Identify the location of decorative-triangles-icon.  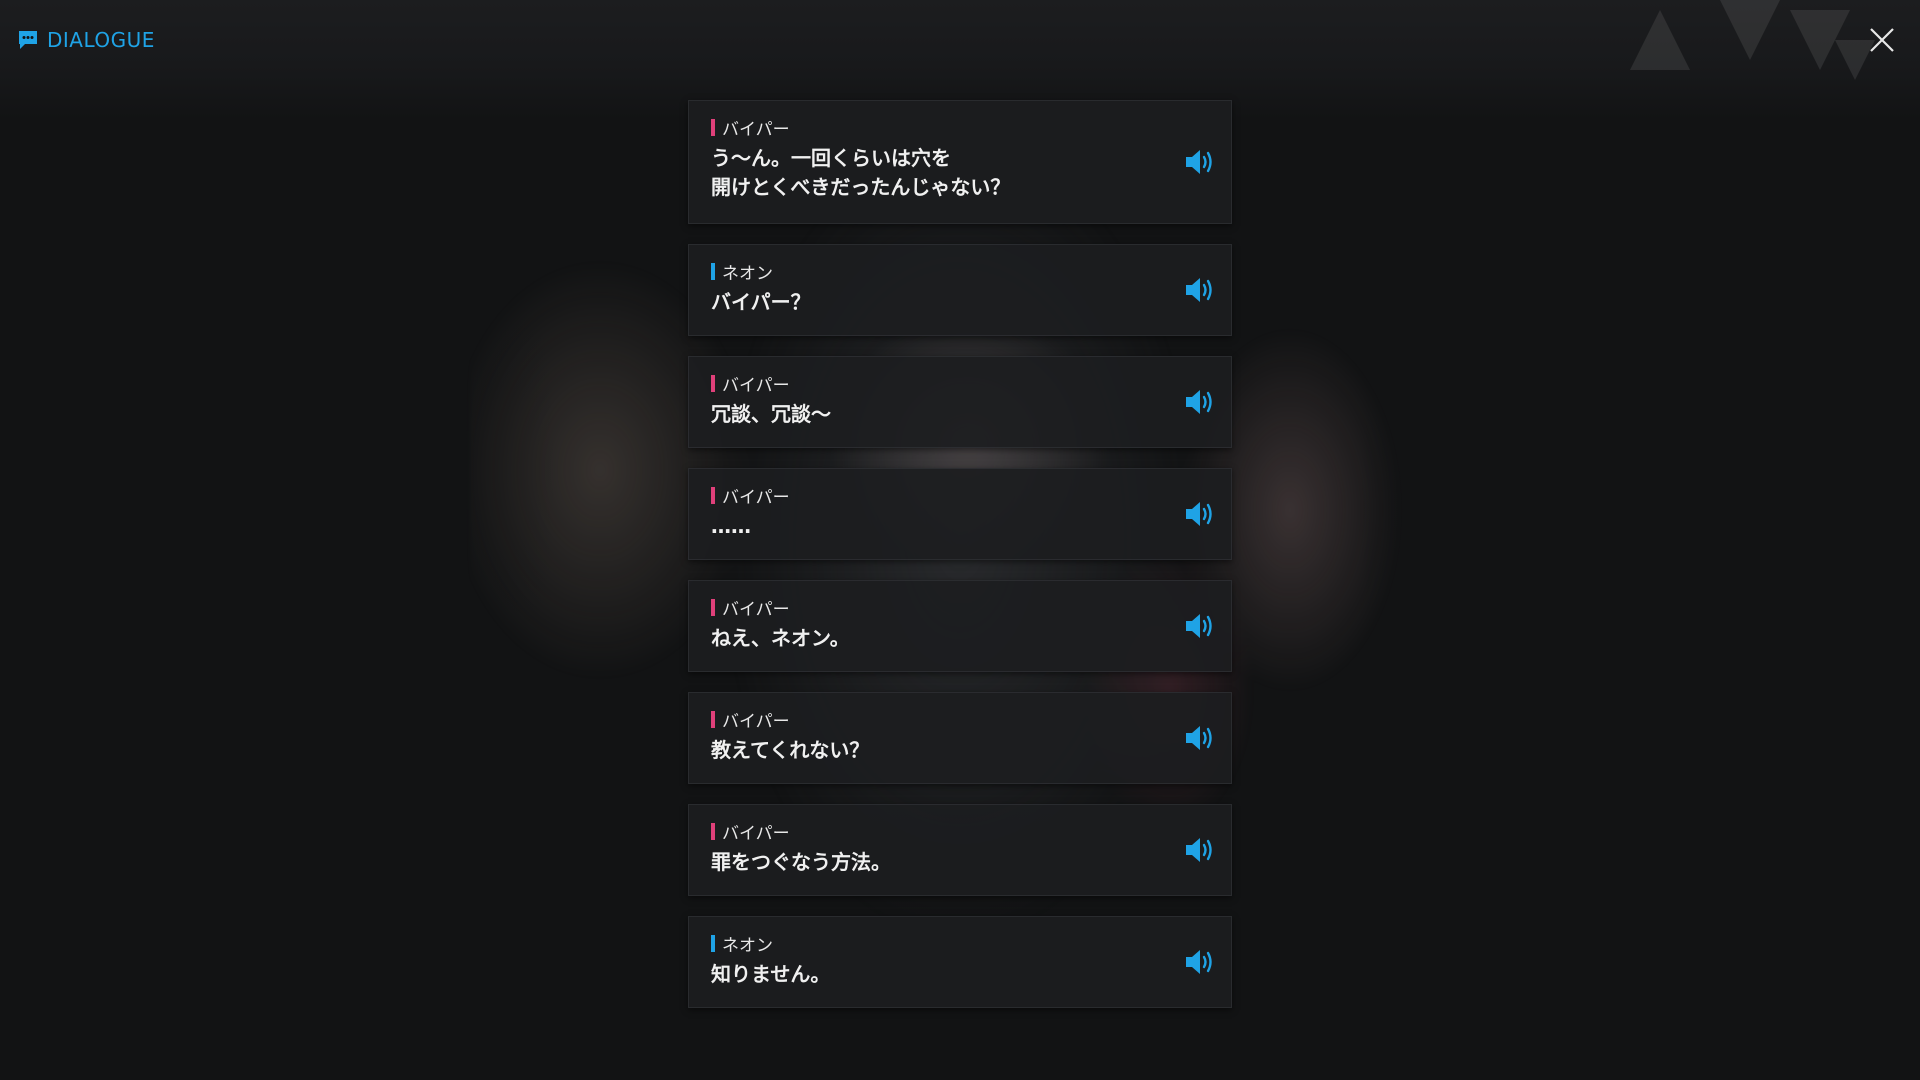
(1752, 40).